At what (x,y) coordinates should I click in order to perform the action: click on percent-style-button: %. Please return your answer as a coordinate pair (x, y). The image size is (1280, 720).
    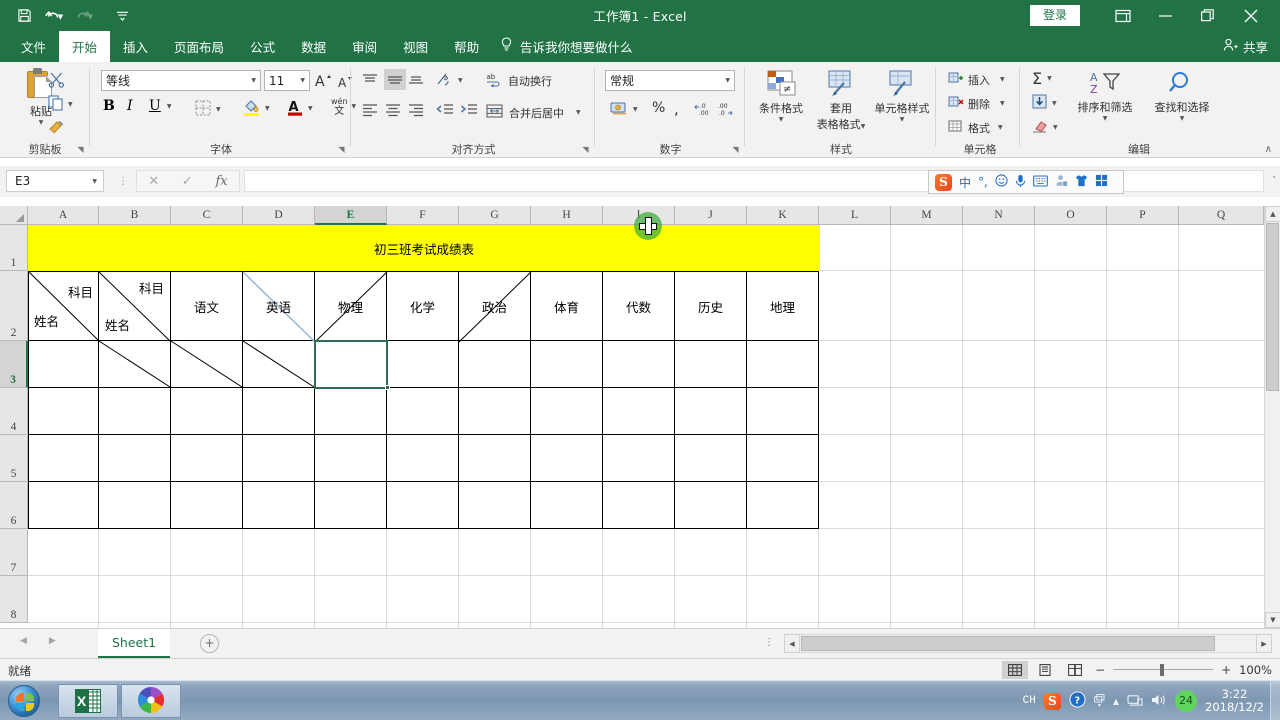
    Looking at the image, I should click on (658, 108).